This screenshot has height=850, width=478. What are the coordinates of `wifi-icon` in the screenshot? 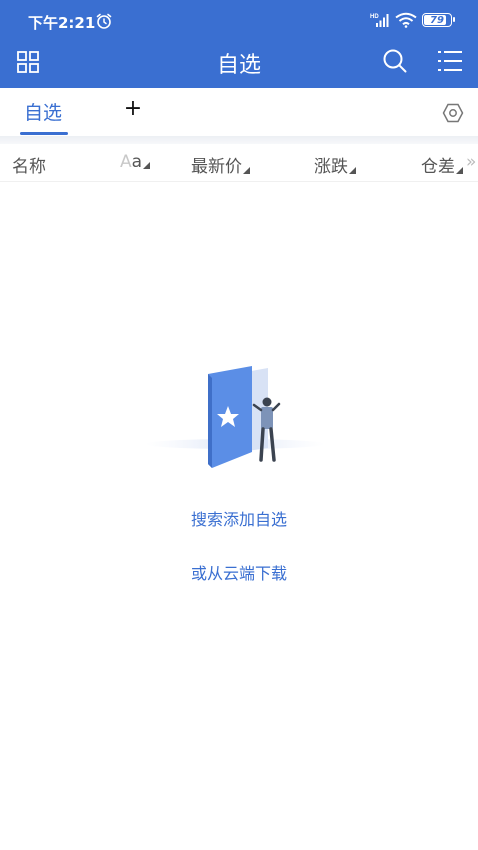 It's located at (406, 20).